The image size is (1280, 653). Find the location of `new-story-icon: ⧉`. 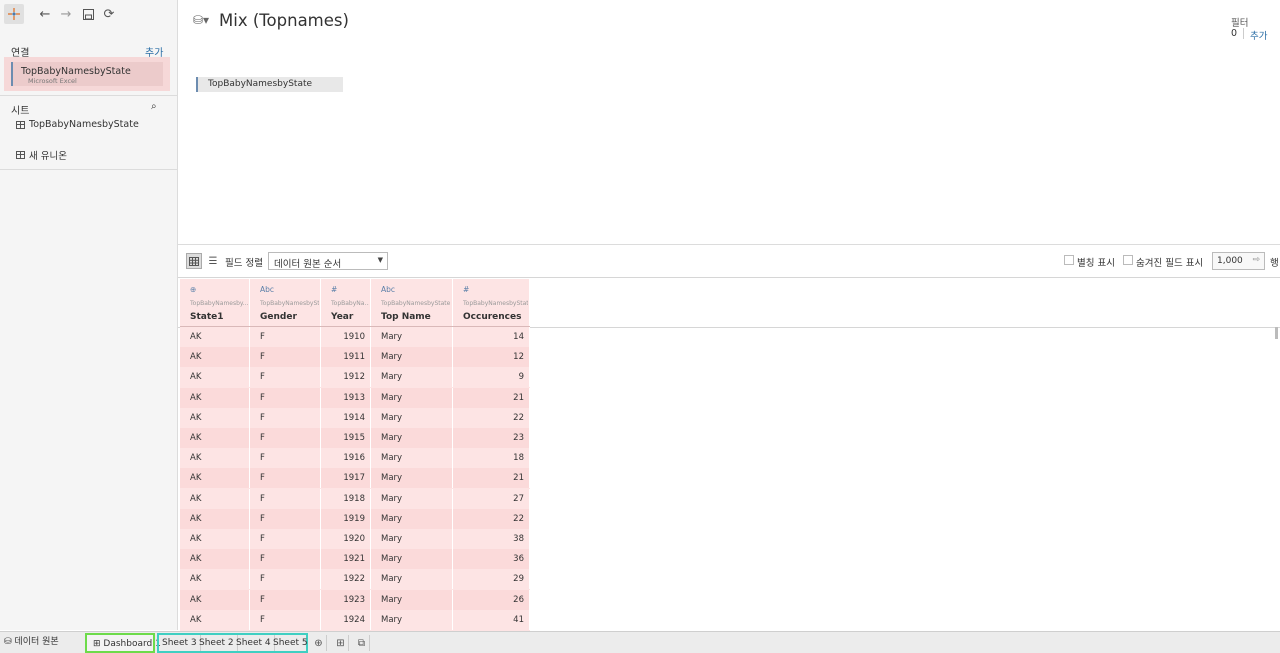

new-story-icon: ⧉ is located at coordinates (362, 643).